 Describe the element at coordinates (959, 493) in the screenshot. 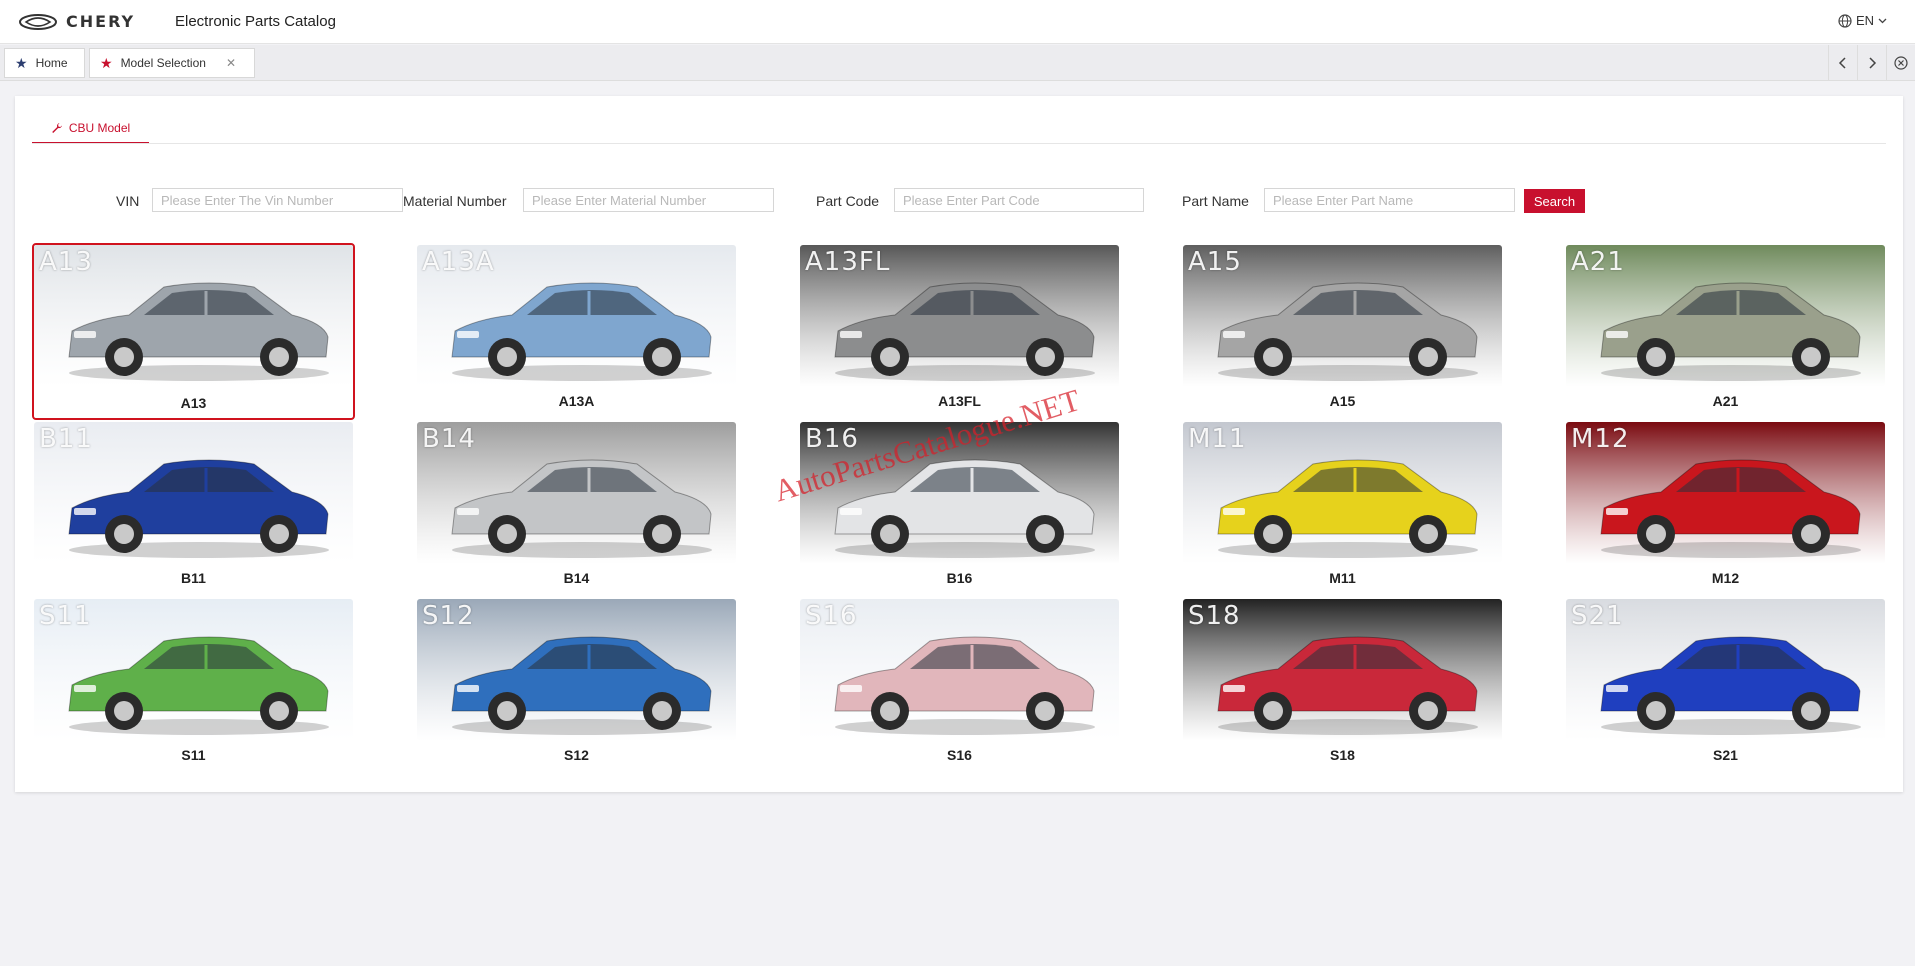

I see `model-image: B16` at that location.